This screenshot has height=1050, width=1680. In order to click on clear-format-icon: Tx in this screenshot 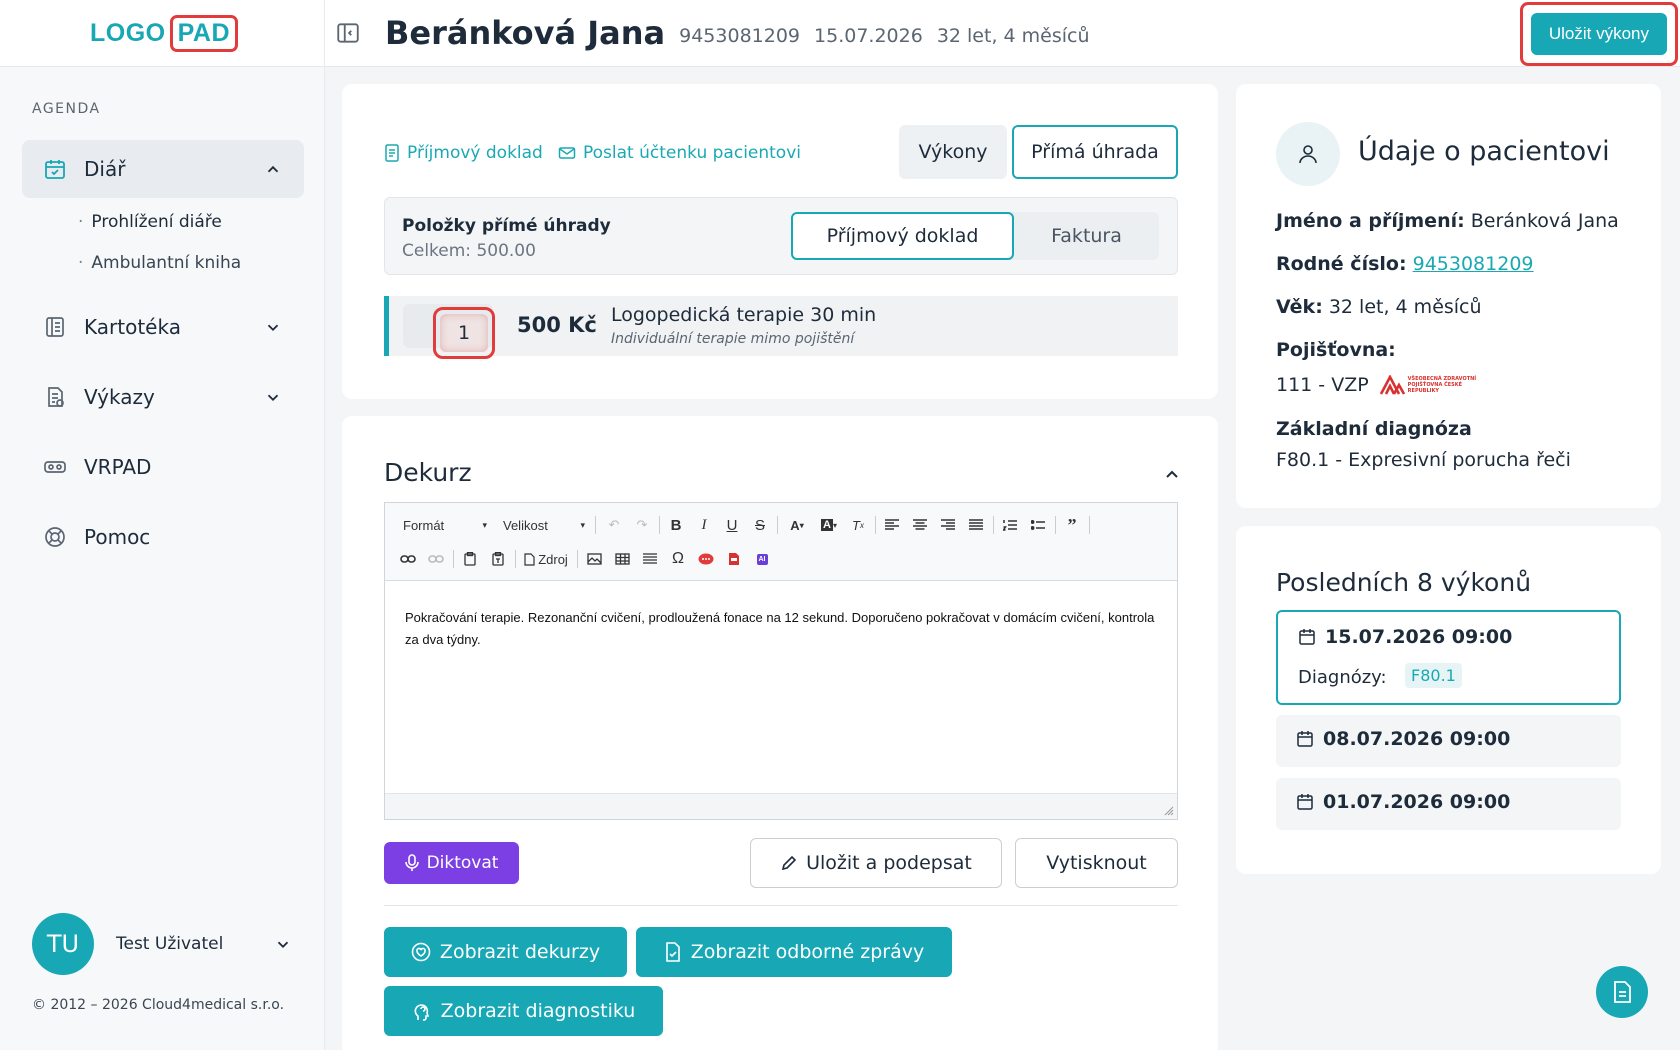, I will do `click(858, 525)`.